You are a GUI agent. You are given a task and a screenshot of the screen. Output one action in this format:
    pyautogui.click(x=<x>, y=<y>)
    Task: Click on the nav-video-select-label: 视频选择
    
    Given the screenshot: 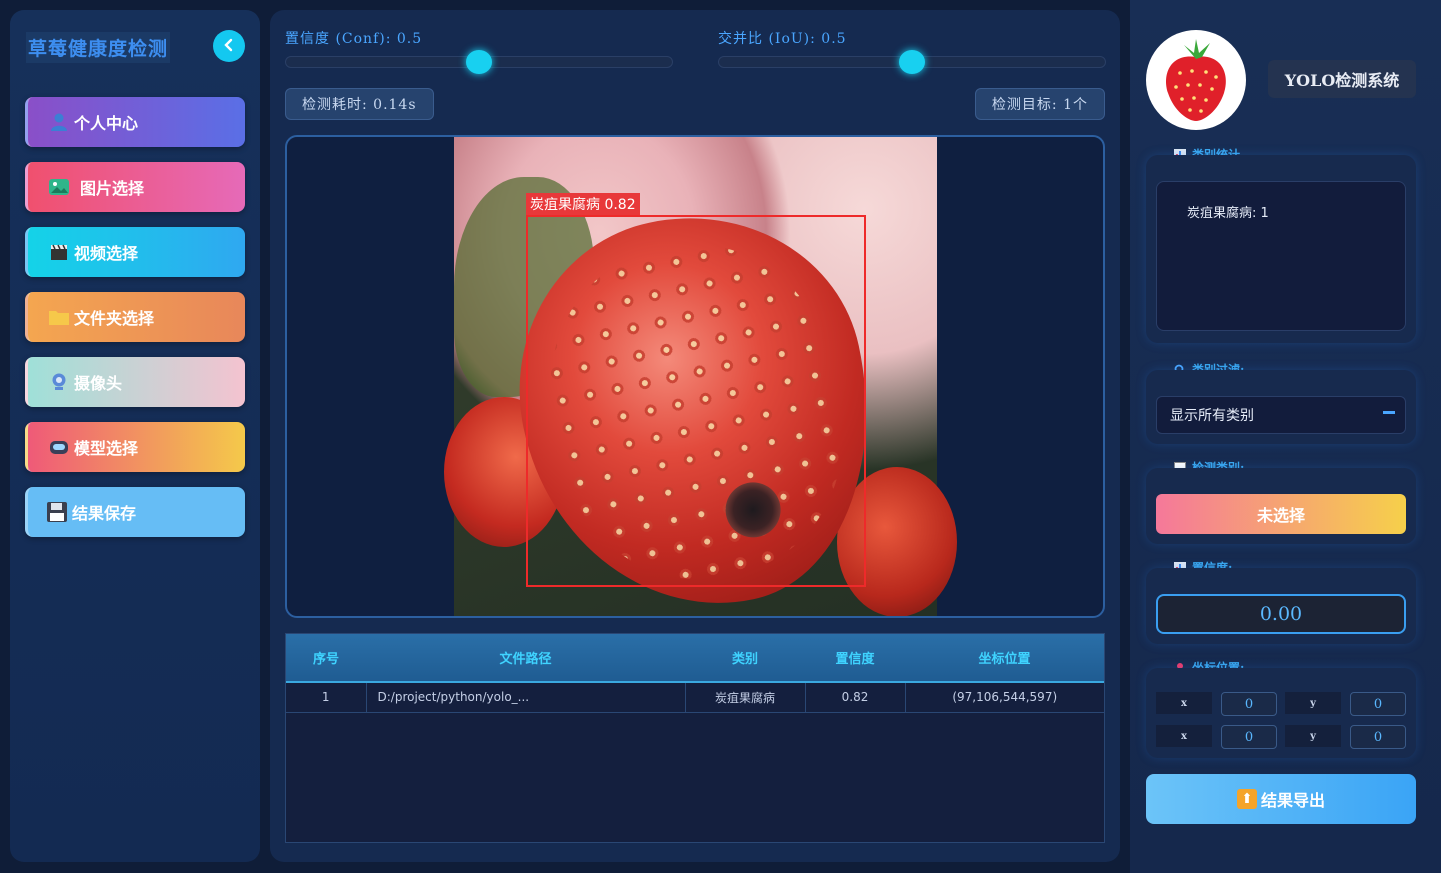 What is the action you would take?
    pyautogui.click(x=106, y=253)
    